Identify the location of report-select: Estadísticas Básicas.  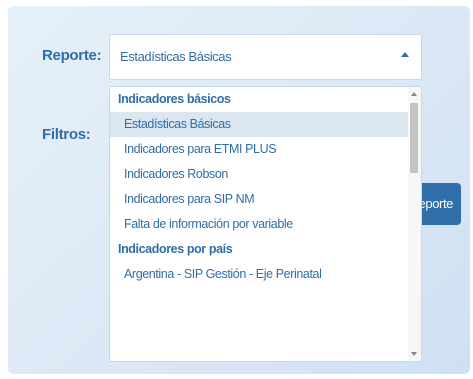
(265, 57).